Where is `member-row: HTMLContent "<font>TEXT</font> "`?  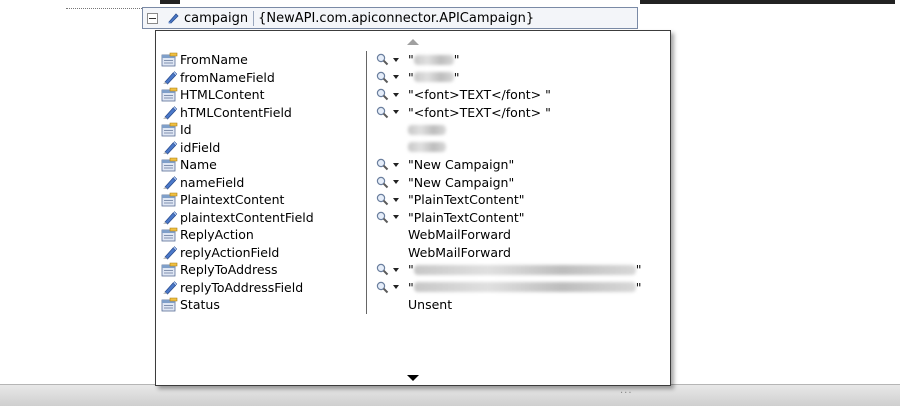
member-row: HTMLContent "<font>TEXT</font> " is located at coordinates (413, 95).